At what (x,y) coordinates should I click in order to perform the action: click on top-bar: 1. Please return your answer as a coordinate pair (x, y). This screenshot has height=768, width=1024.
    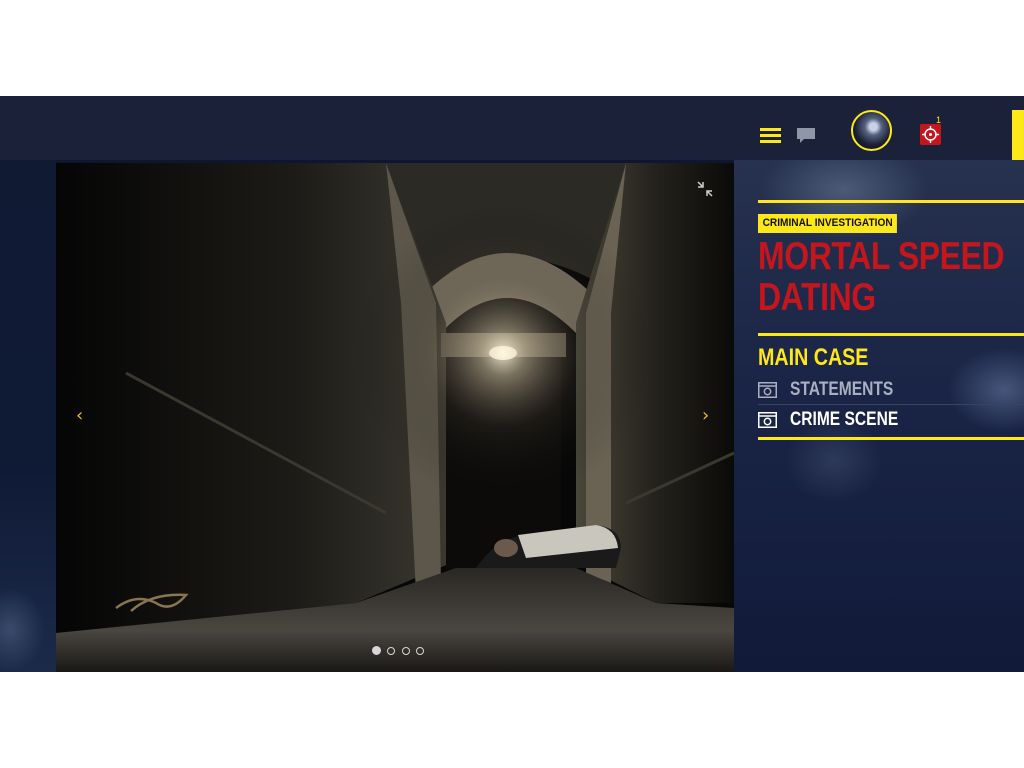
    Looking at the image, I should click on (512, 128).